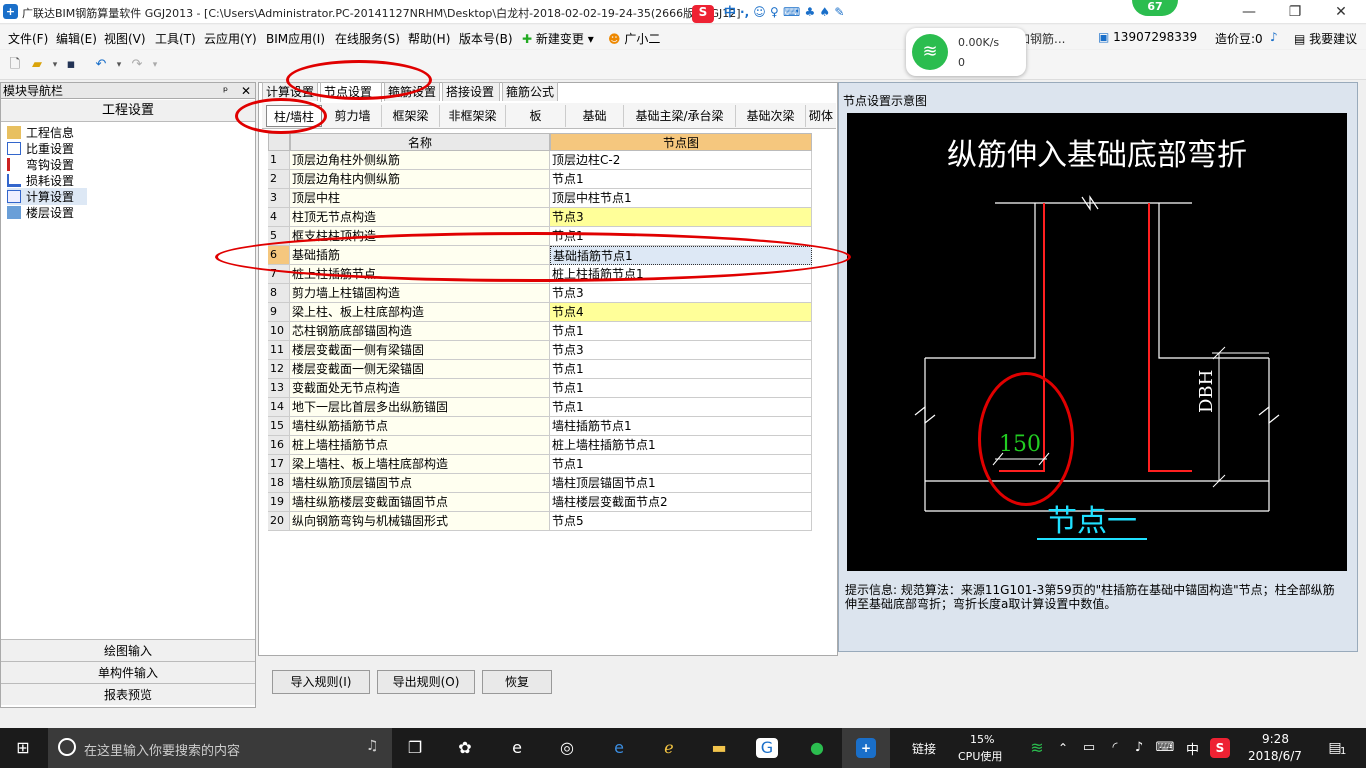 This screenshot has height=768, width=1366. Describe the element at coordinates (1295, 12) in the screenshot. I see `maximize-button: ❐` at that location.